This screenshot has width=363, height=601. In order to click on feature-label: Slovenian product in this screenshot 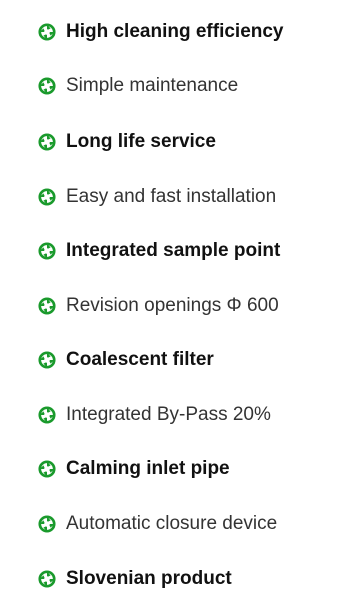, I will do `click(149, 578)`.